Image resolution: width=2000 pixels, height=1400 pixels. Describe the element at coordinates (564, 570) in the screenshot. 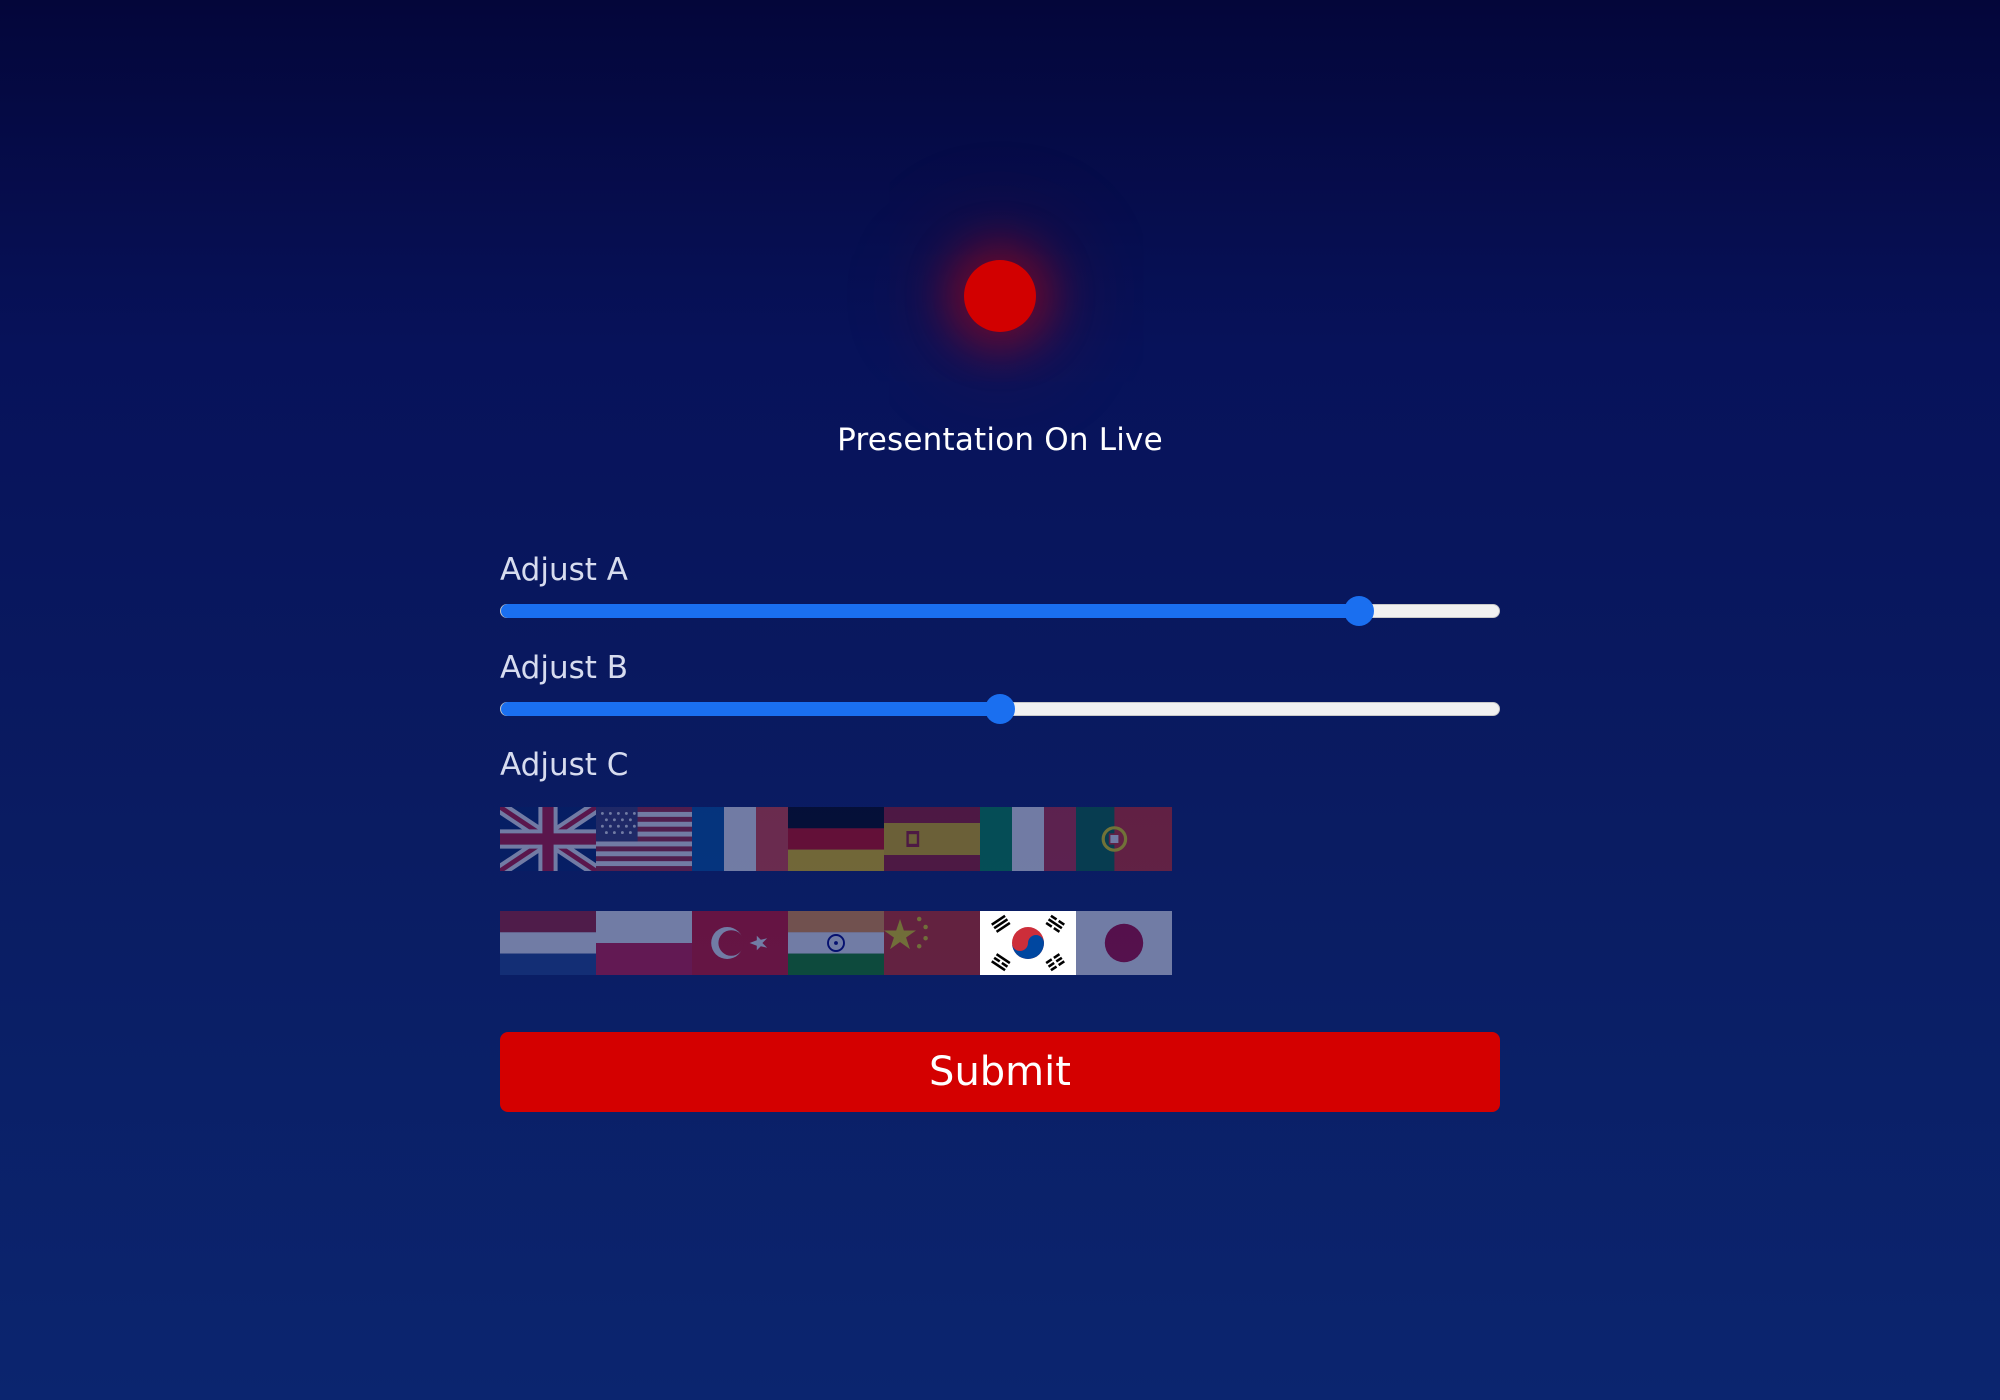

I see `adjust-a-label: Adjust A` at that location.